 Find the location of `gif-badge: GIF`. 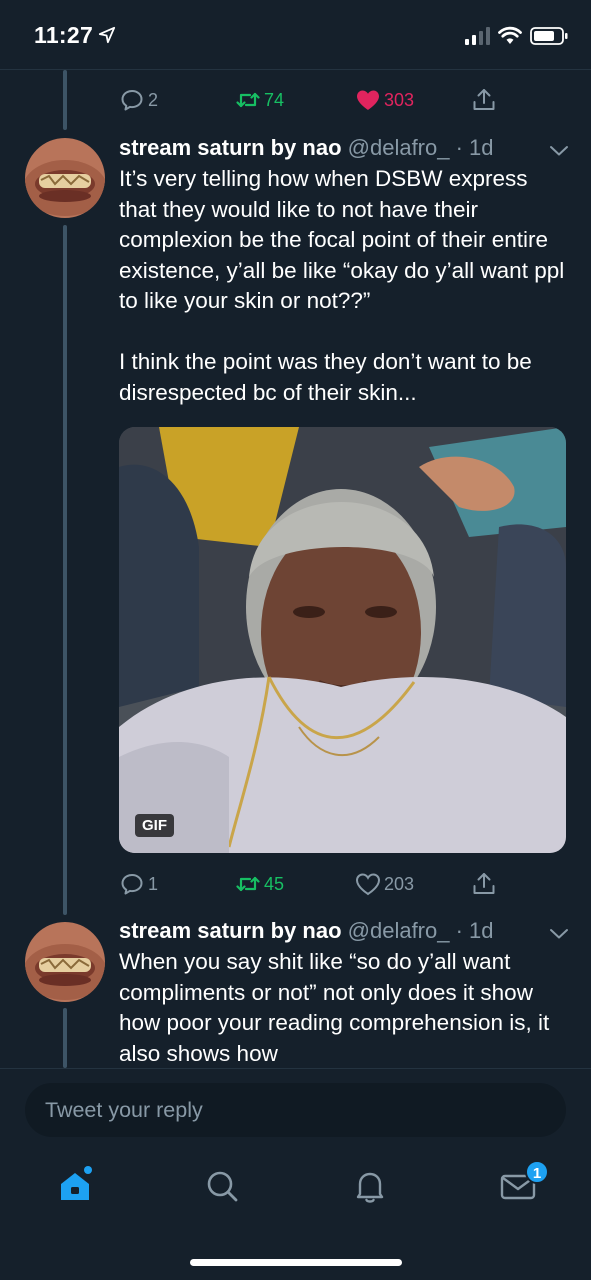

gif-badge: GIF is located at coordinates (154, 825).